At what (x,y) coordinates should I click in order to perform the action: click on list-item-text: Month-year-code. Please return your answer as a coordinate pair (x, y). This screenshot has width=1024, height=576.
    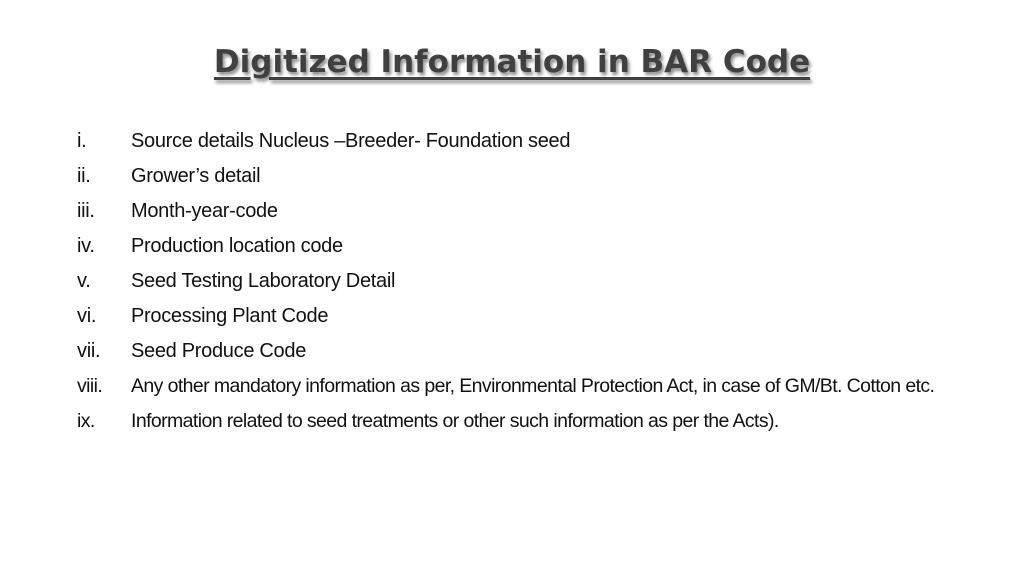
    Looking at the image, I should click on (204, 211).